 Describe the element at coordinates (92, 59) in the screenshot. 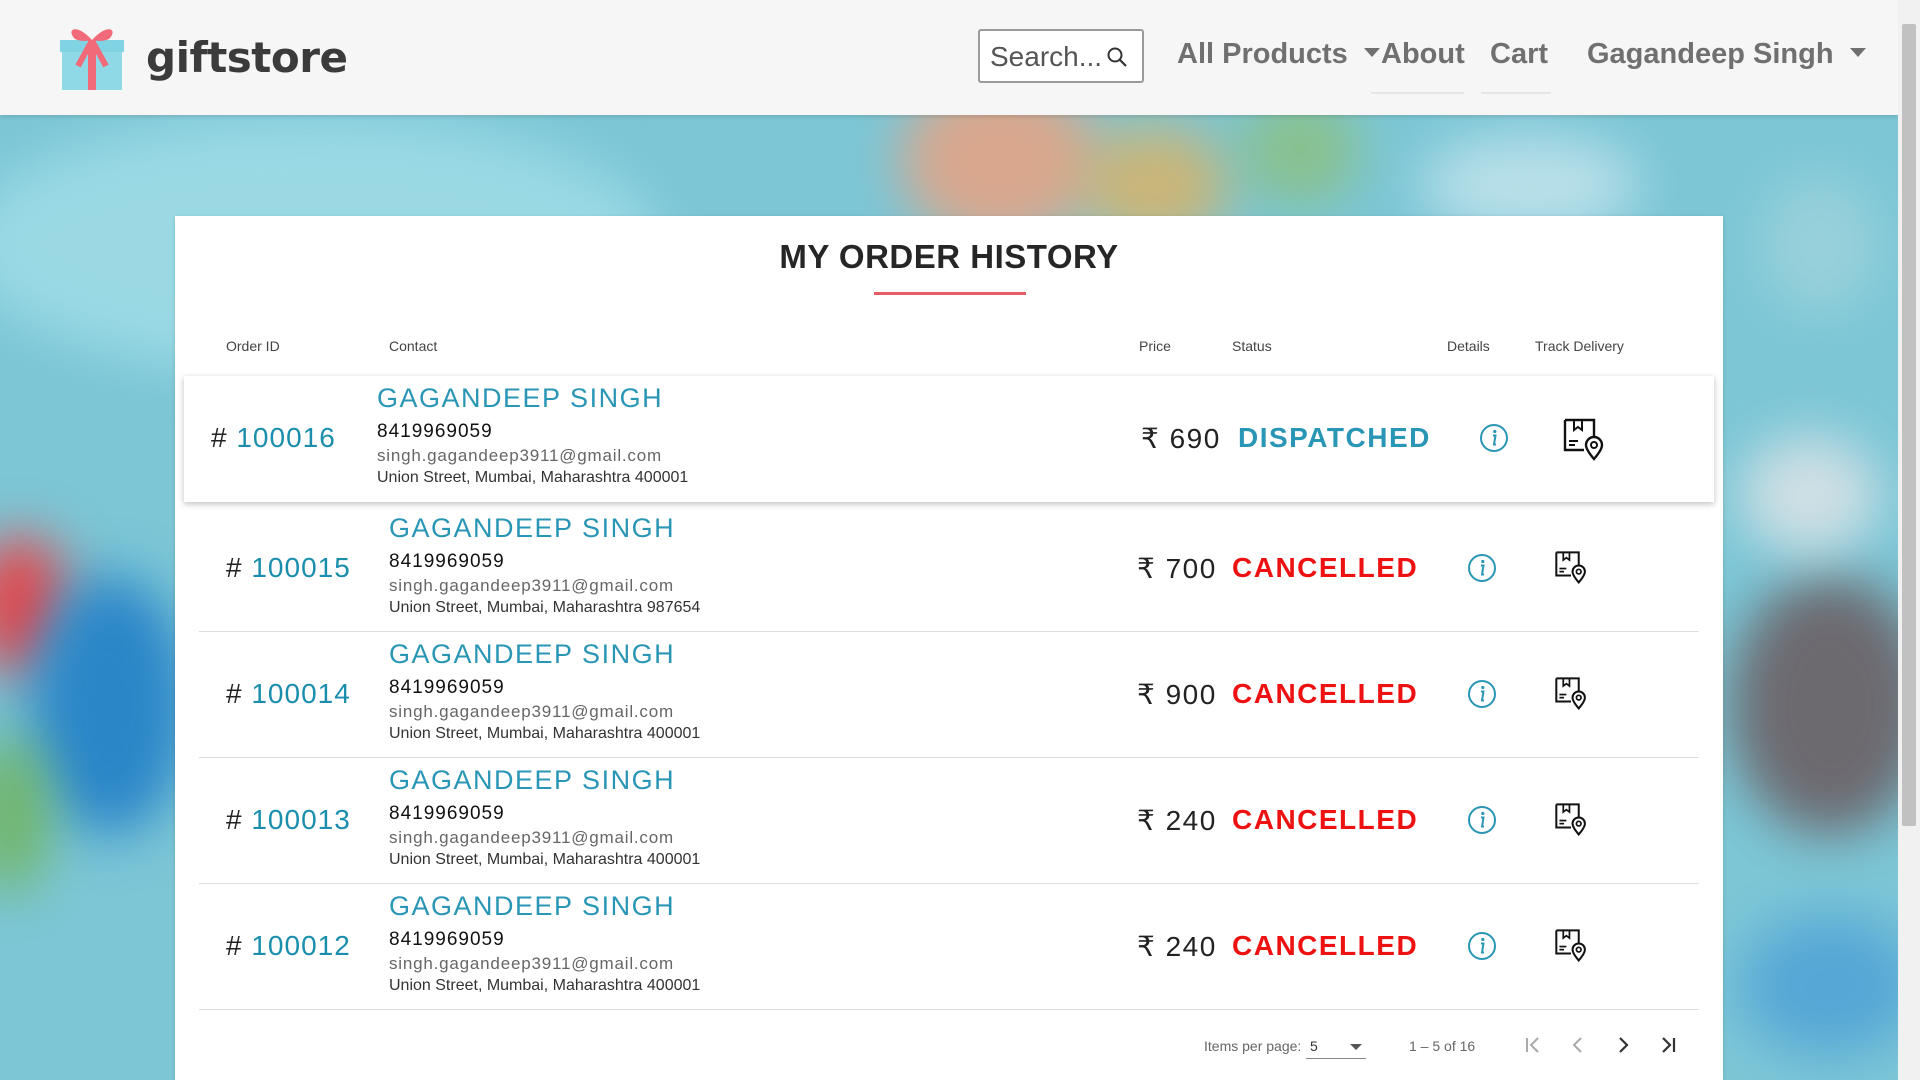

I see `gift-box-icon` at that location.